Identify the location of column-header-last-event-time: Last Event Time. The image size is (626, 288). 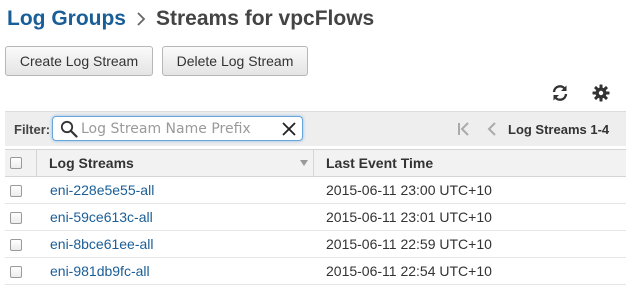
(379, 163).